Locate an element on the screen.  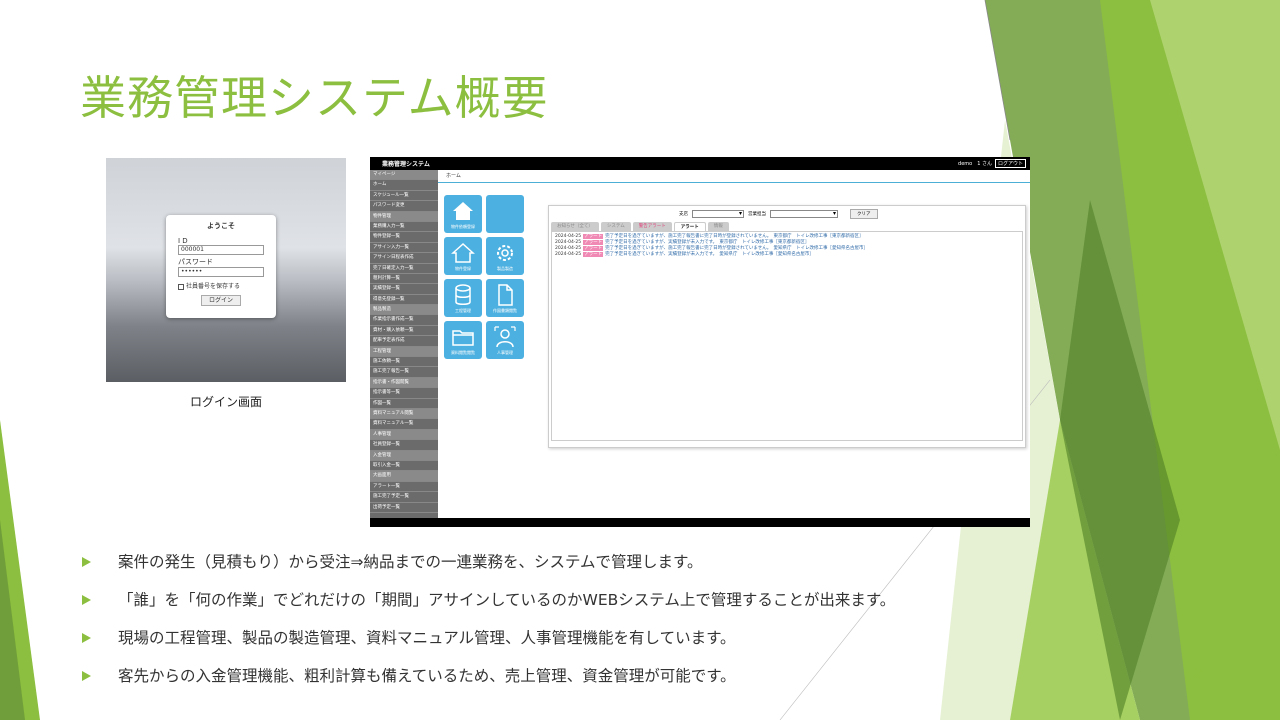
sidebar-item: 資材・購入依頼一覧 is located at coordinates (404, 331).